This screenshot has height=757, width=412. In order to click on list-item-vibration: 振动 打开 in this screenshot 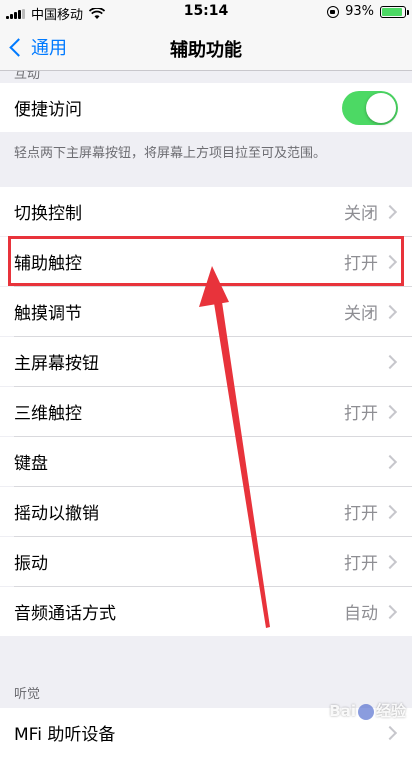, I will do `click(206, 561)`.